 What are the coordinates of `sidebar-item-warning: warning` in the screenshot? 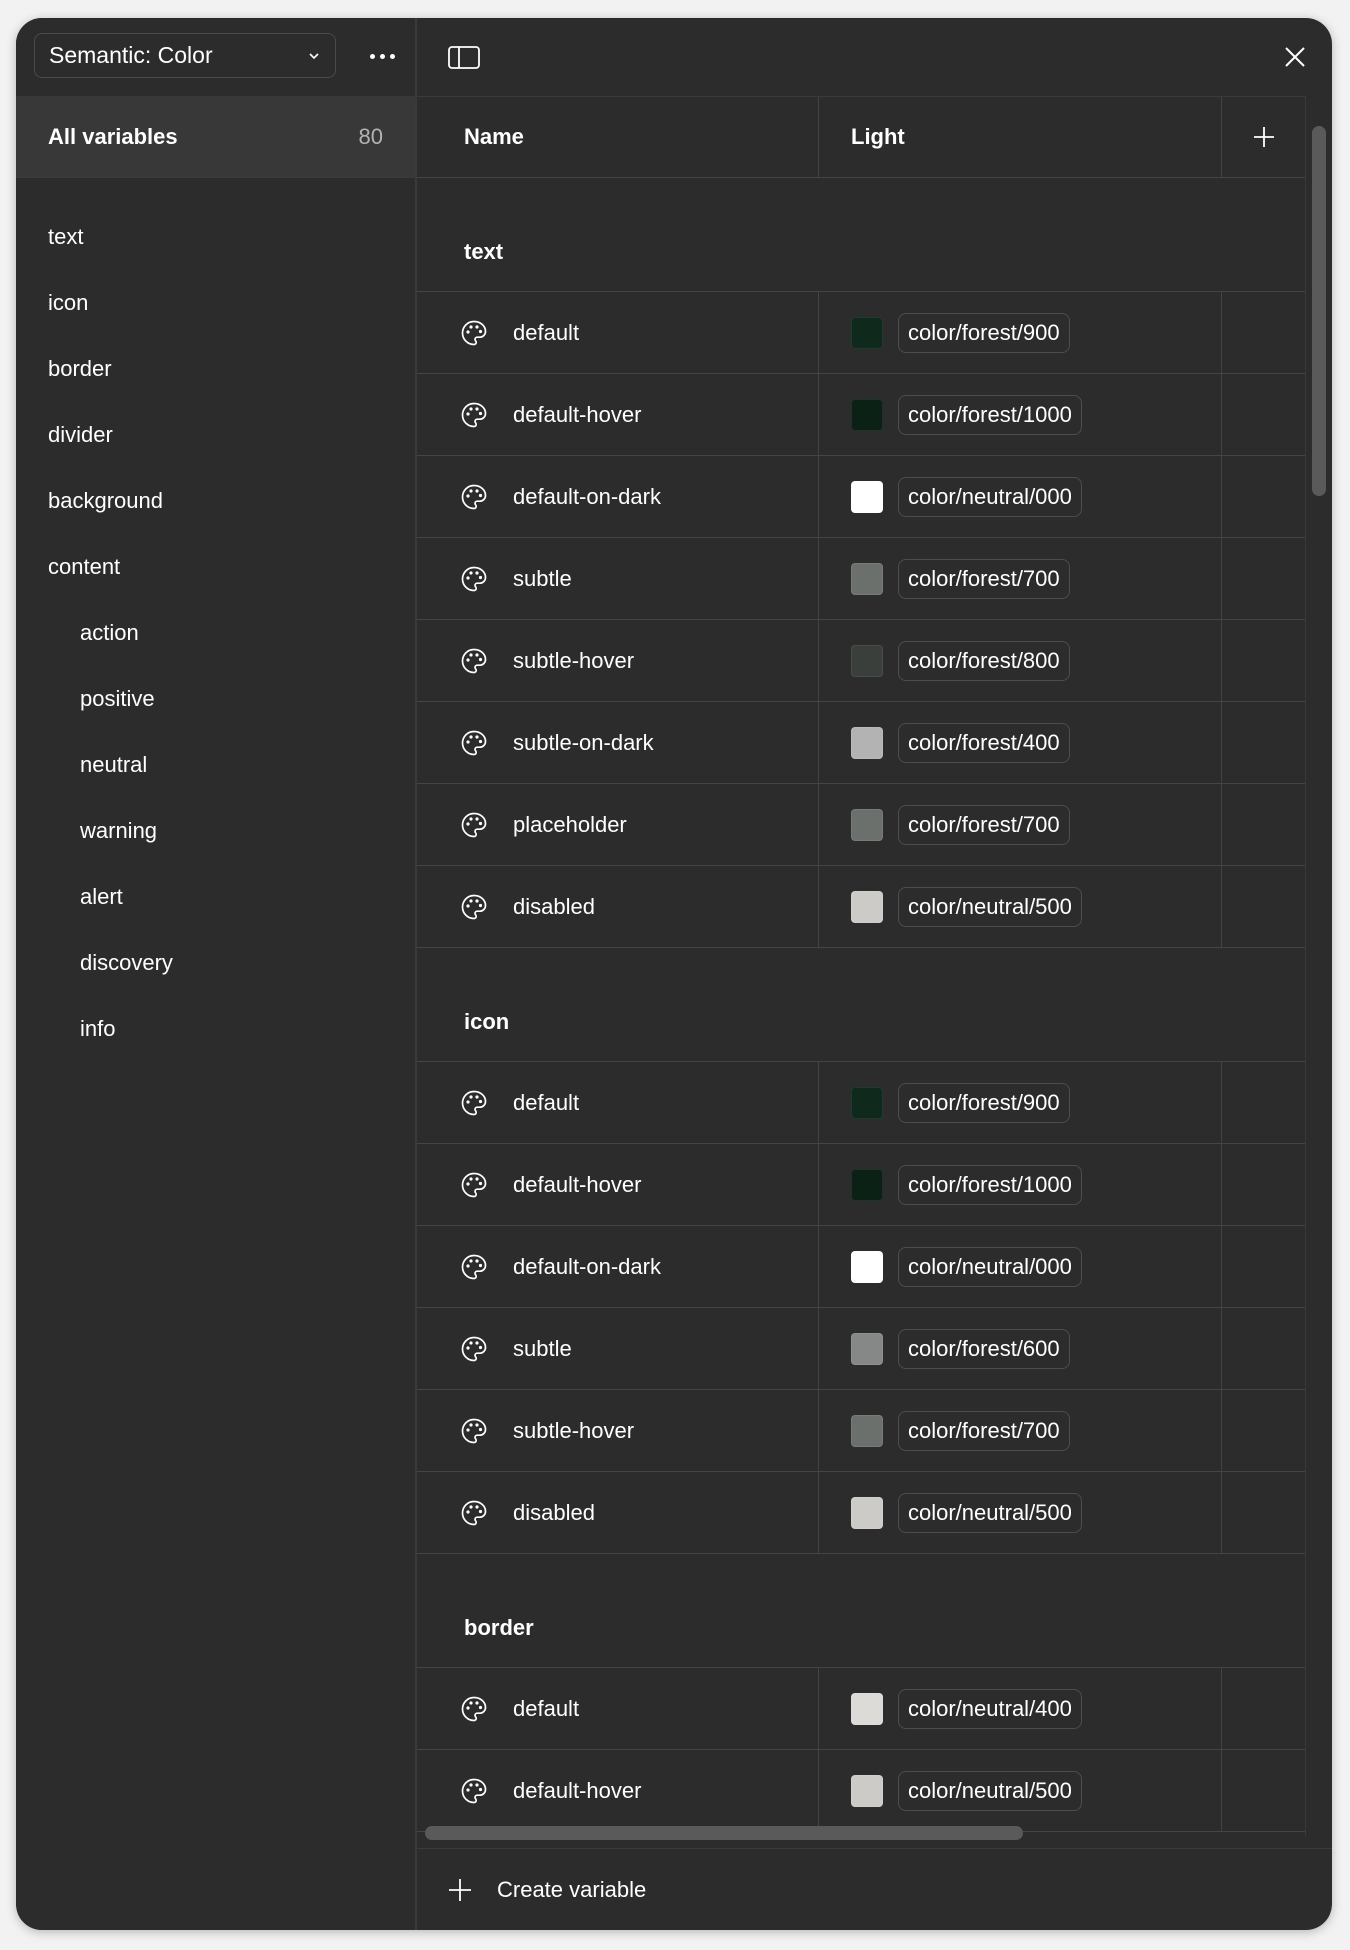 It's located at (215, 831).